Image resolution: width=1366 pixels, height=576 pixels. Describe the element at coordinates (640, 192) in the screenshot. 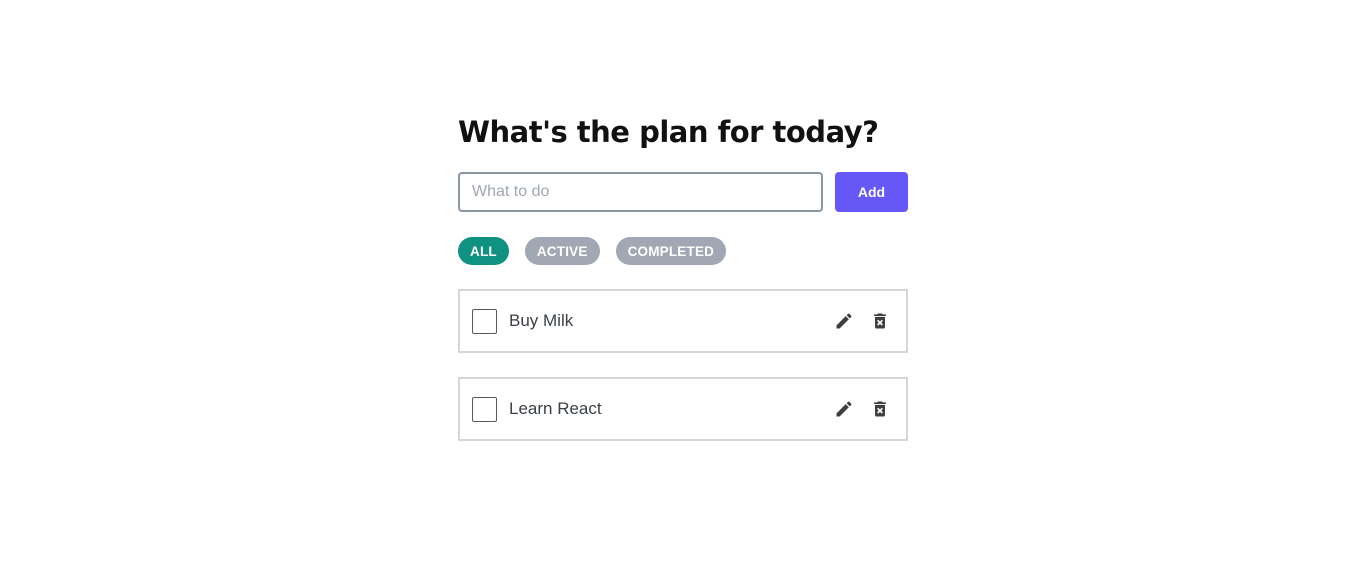

I see `todo-input` at that location.